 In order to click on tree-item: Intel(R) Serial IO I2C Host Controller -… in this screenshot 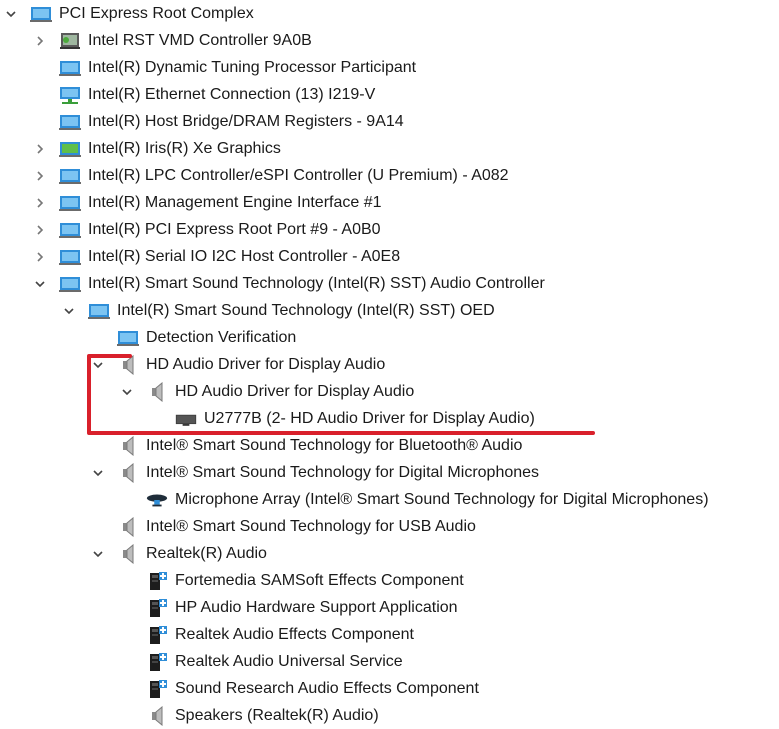, I will do `click(229, 256)`.